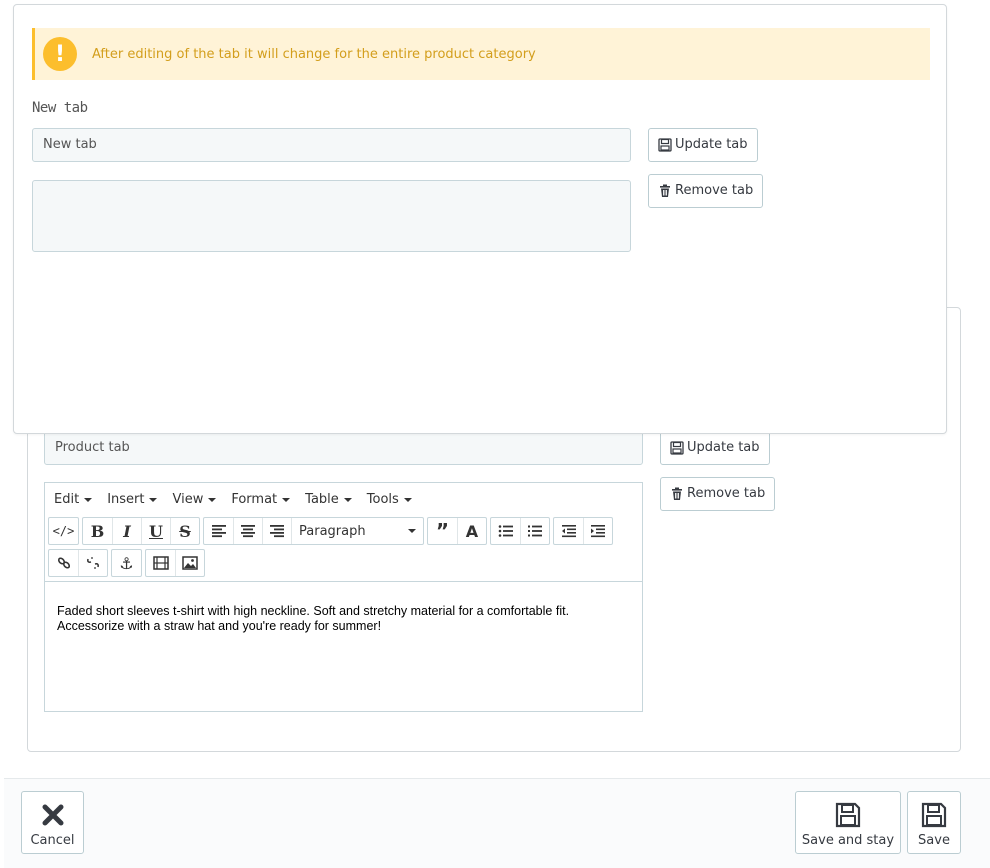 The image size is (990, 868). I want to click on menu-format-label: Format, so click(254, 499).